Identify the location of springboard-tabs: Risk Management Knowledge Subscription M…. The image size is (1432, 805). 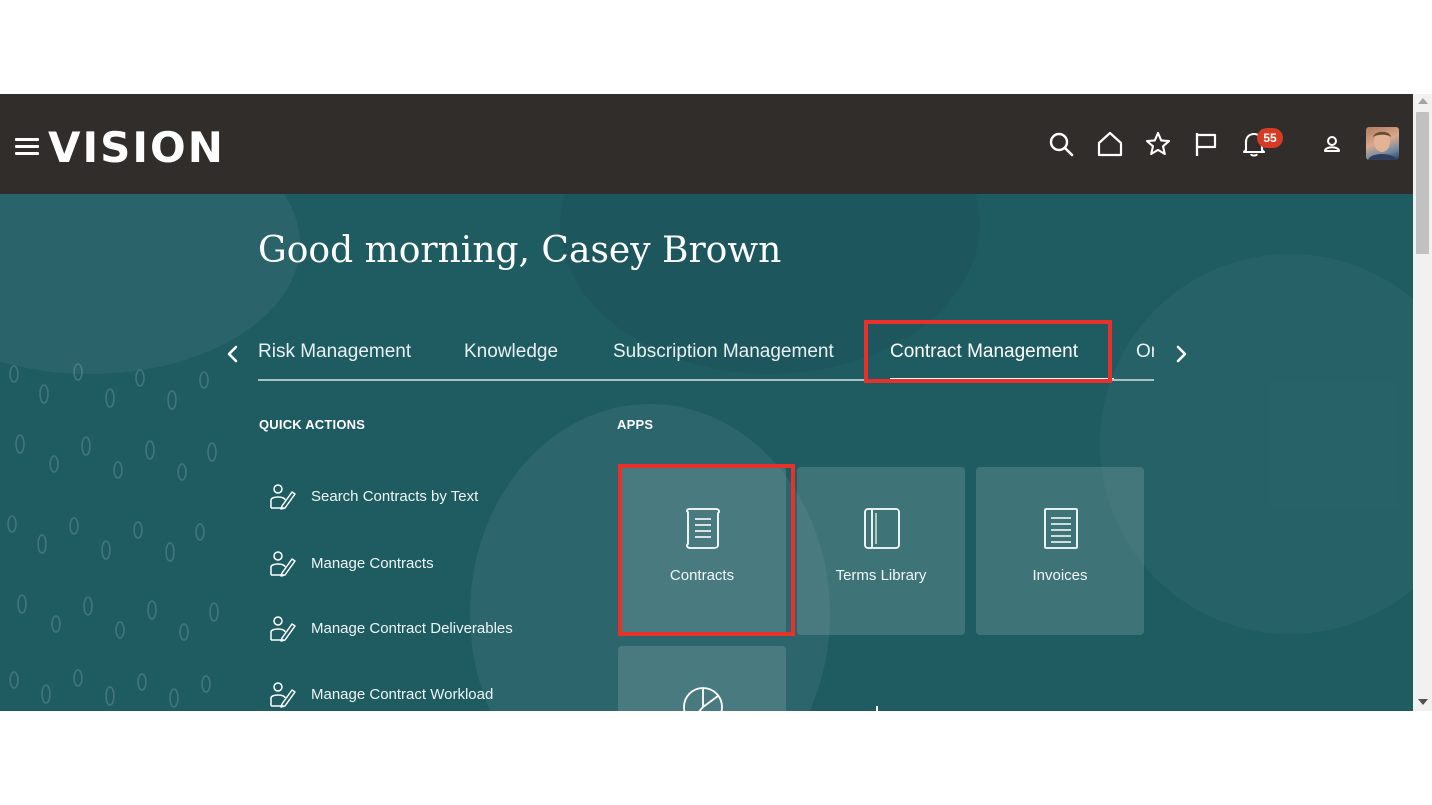
(706, 359).